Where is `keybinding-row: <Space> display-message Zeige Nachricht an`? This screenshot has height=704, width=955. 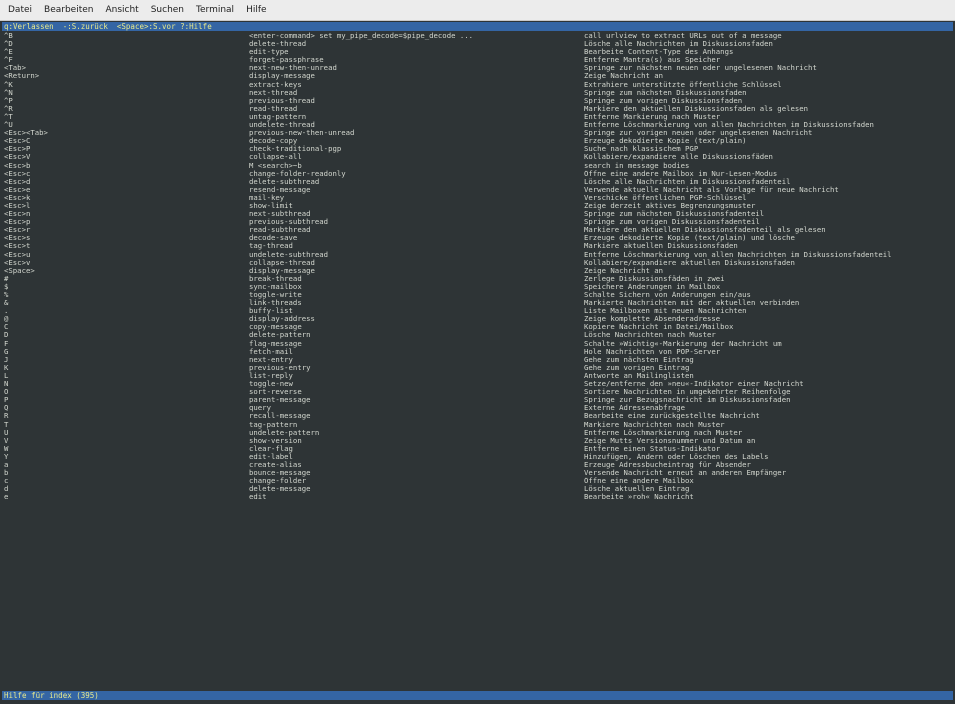
keybinding-row: <Space> display-message Zeige Nachricht an is located at coordinates (477, 271).